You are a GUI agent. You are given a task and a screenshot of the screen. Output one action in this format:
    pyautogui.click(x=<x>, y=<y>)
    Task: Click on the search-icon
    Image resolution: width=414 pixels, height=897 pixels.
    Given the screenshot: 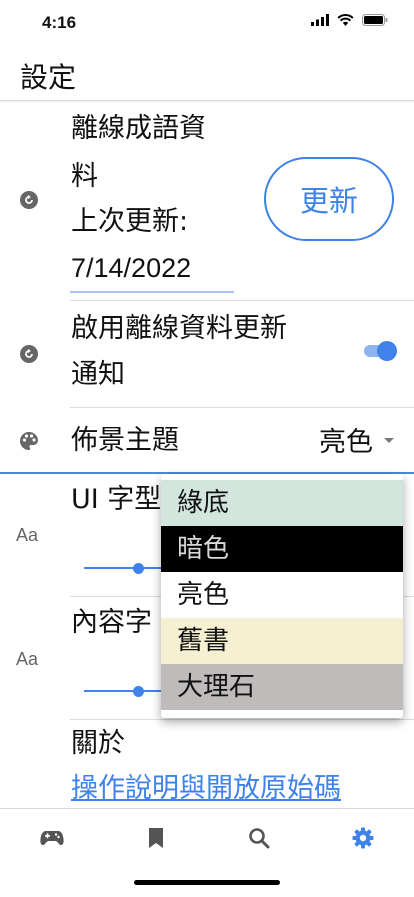 What is the action you would take?
    pyautogui.click(x=259, y=838)
    